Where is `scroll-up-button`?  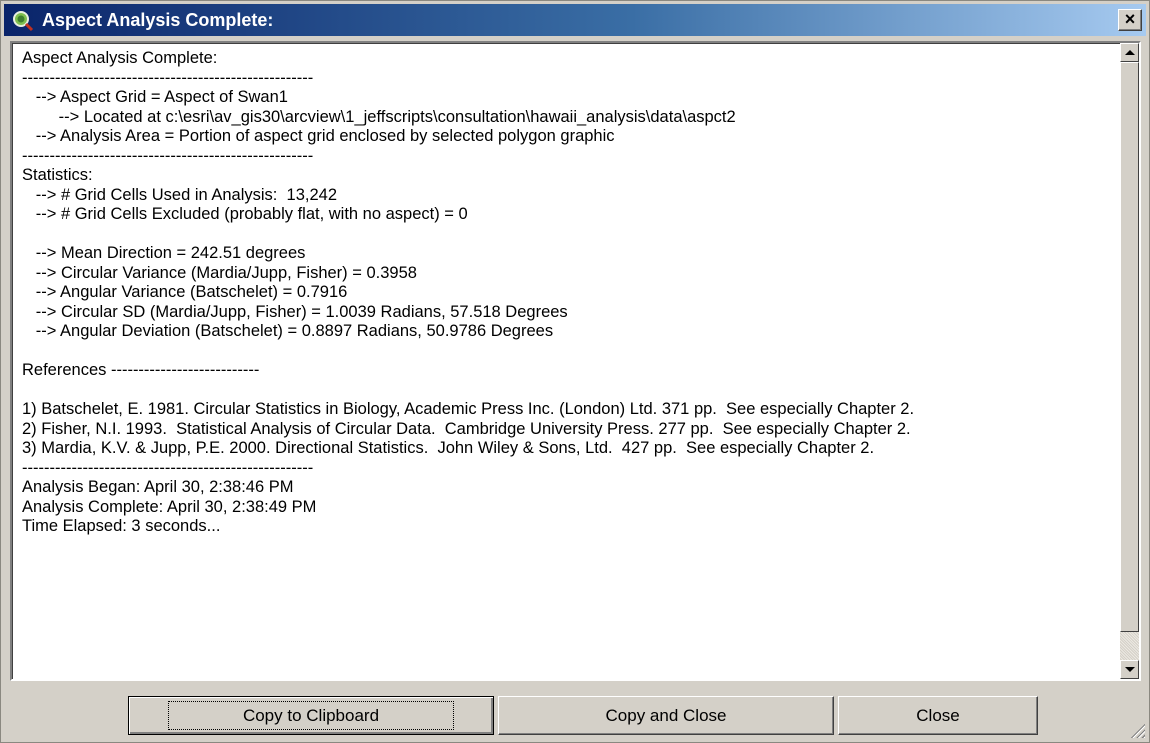 scroll-up-button is located at coordinates (1129, 52).